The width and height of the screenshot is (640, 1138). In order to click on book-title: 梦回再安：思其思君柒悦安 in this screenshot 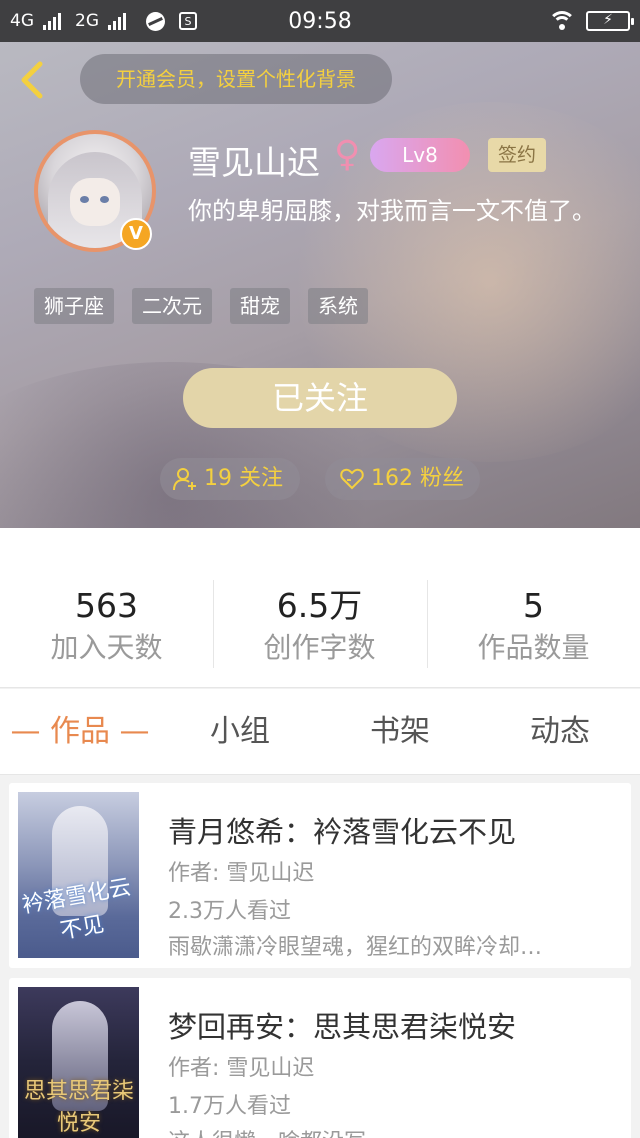, I will do `click(342, 1027)`.